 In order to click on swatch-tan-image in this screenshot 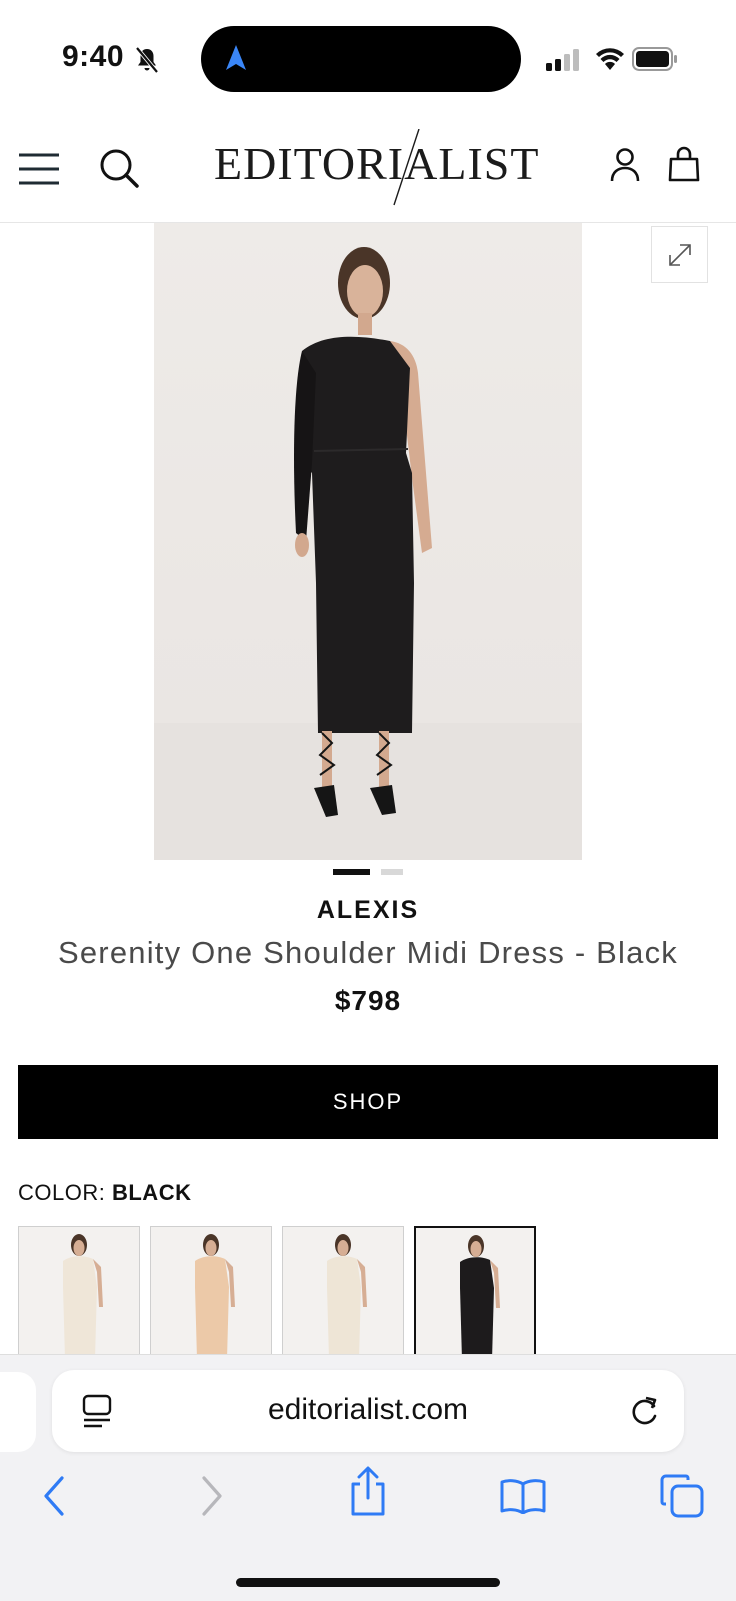, I will do `click(215, 1295)`.